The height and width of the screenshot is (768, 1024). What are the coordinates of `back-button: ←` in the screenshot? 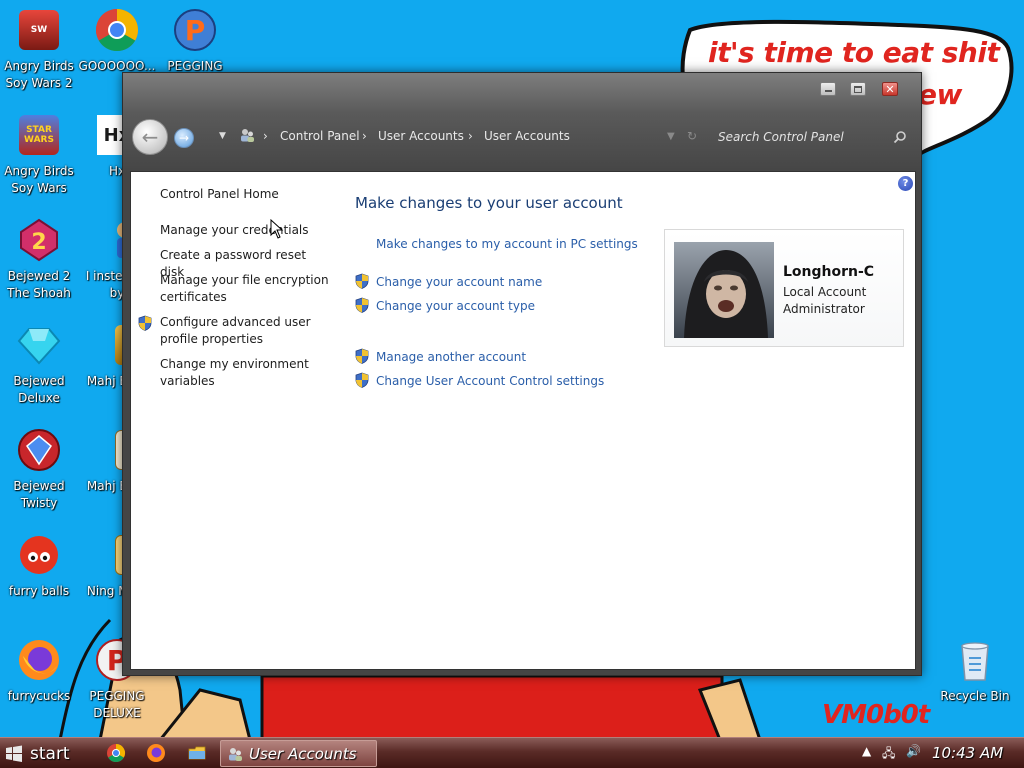 It's located at (150, 137).